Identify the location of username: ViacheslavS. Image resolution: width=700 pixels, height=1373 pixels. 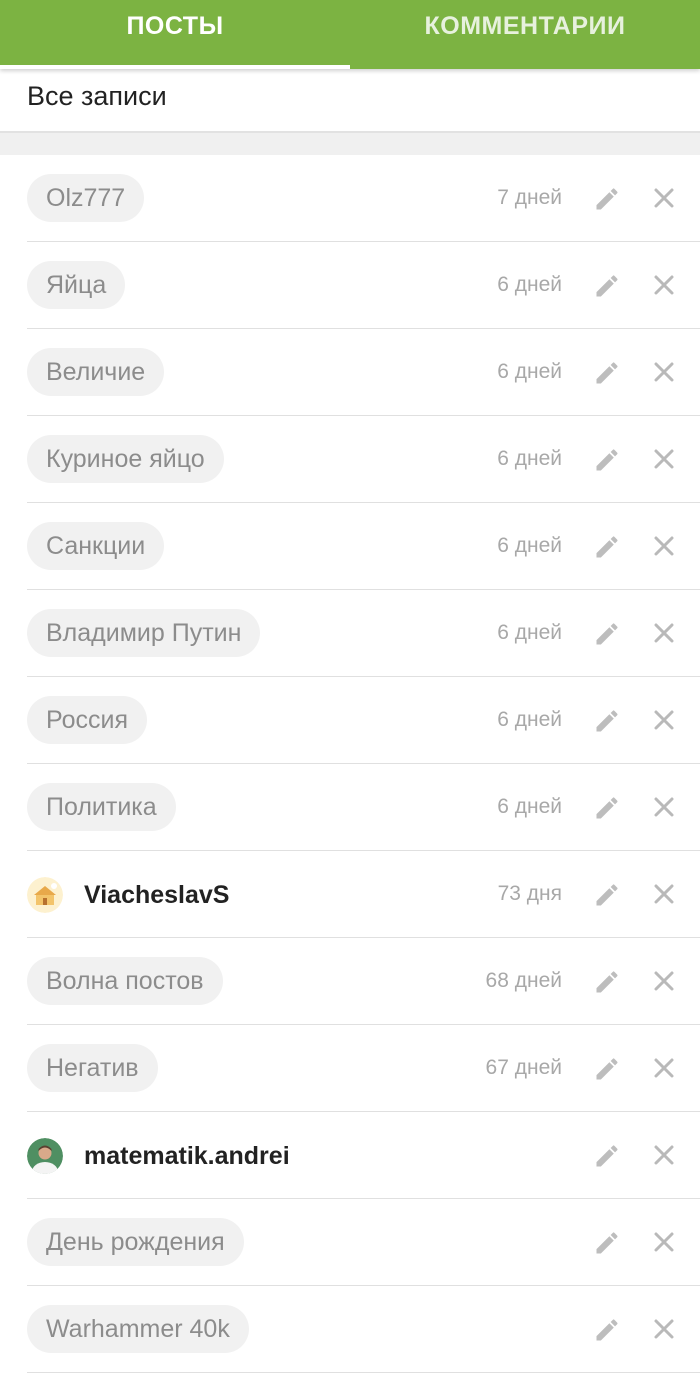
(157, 894).